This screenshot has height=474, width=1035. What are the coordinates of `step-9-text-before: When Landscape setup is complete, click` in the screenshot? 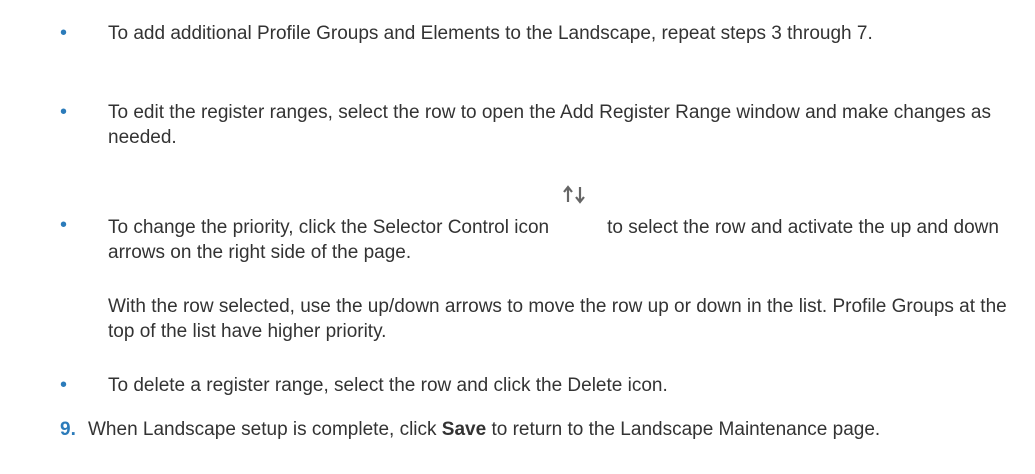 It's located at (265, 429).